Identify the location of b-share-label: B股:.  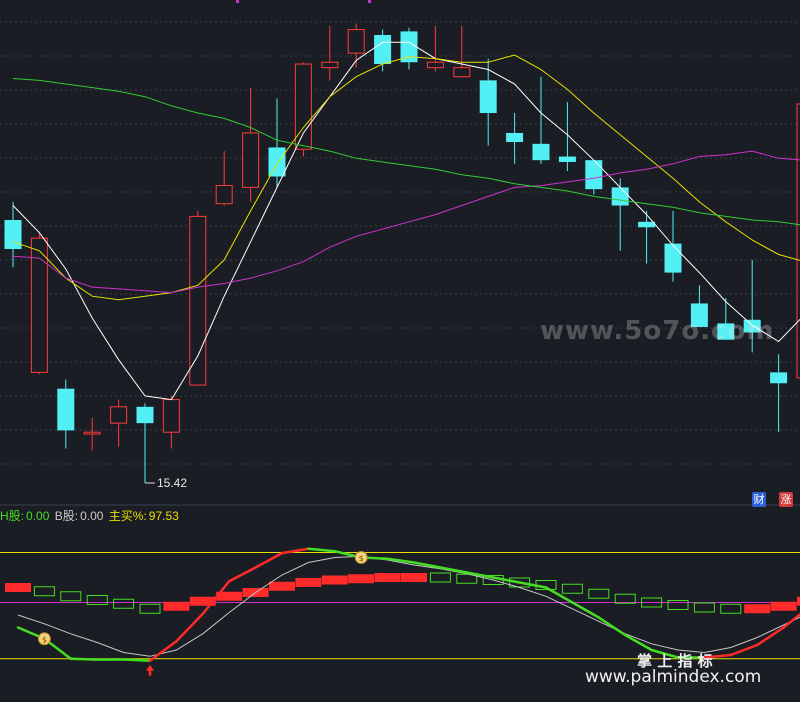
(66, 516).